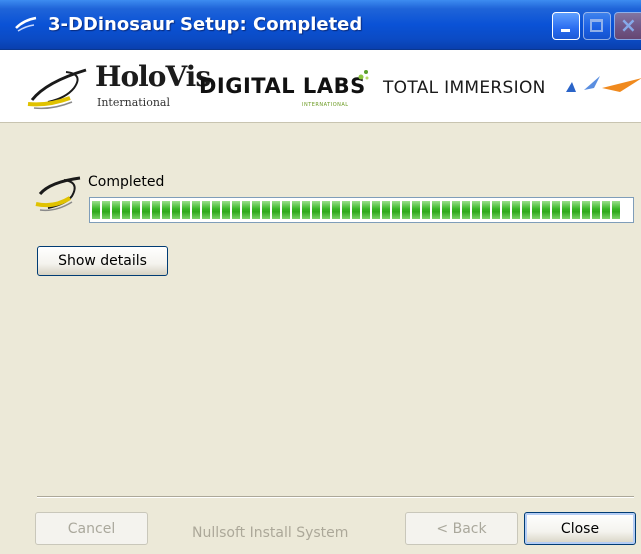 Image resolution: width=641 pixels, height=554 pixels. I want to click on close-window-button: ×, so click(627, 26).